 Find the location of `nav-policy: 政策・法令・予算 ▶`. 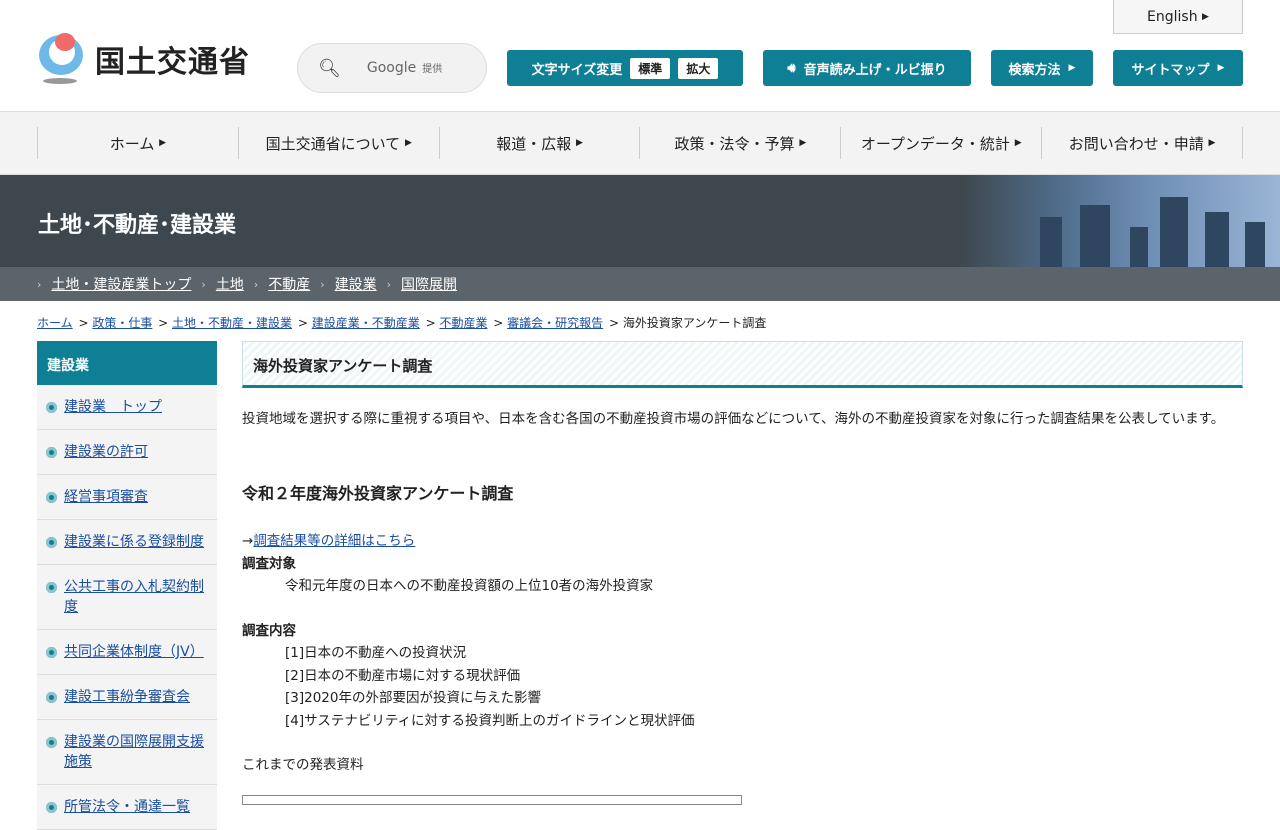

nav-policy: 政策・法令・予算 ▶ is located at coordinates (739, 143).